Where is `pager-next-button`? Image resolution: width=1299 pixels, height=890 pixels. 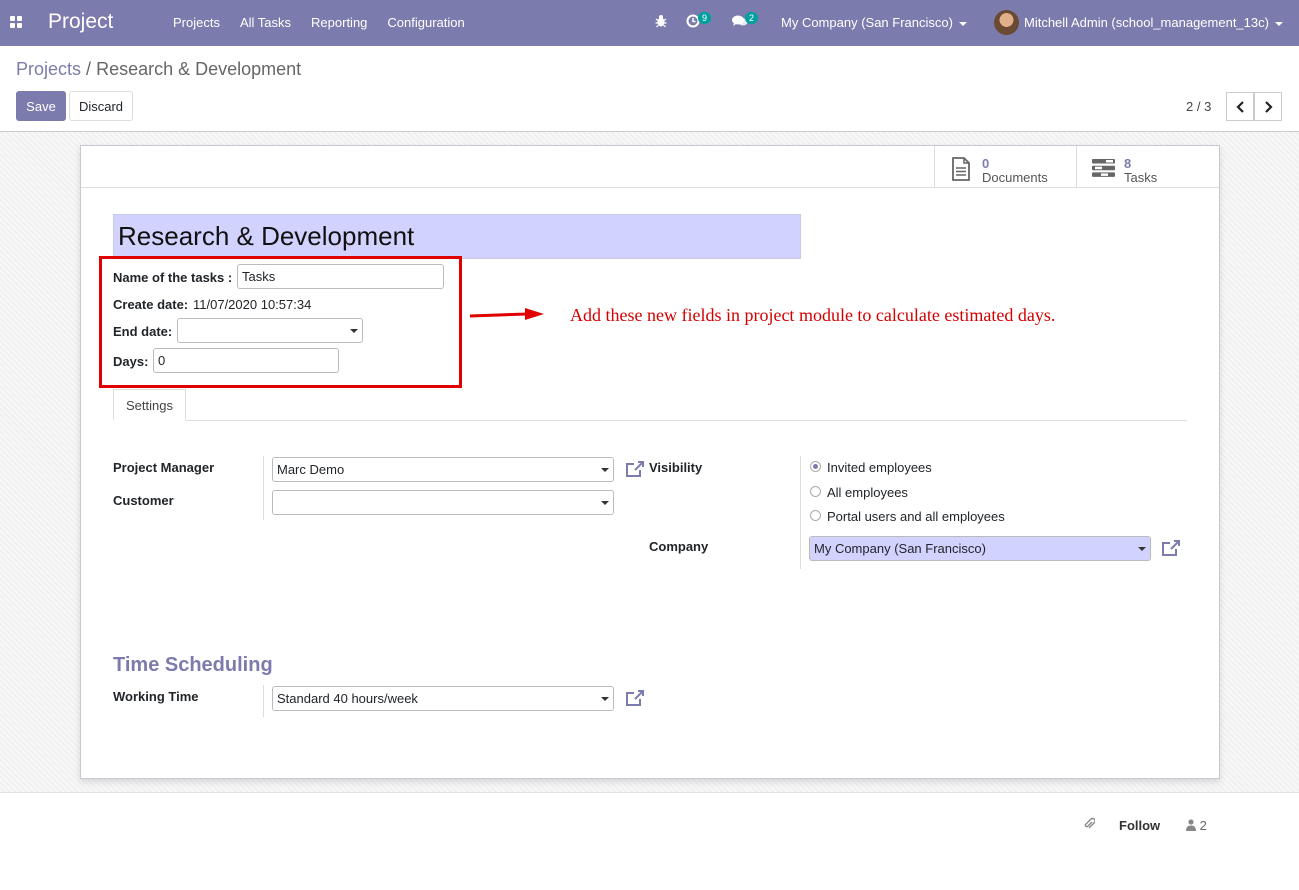 pager-next-button is located at coordinates (1268, 106).